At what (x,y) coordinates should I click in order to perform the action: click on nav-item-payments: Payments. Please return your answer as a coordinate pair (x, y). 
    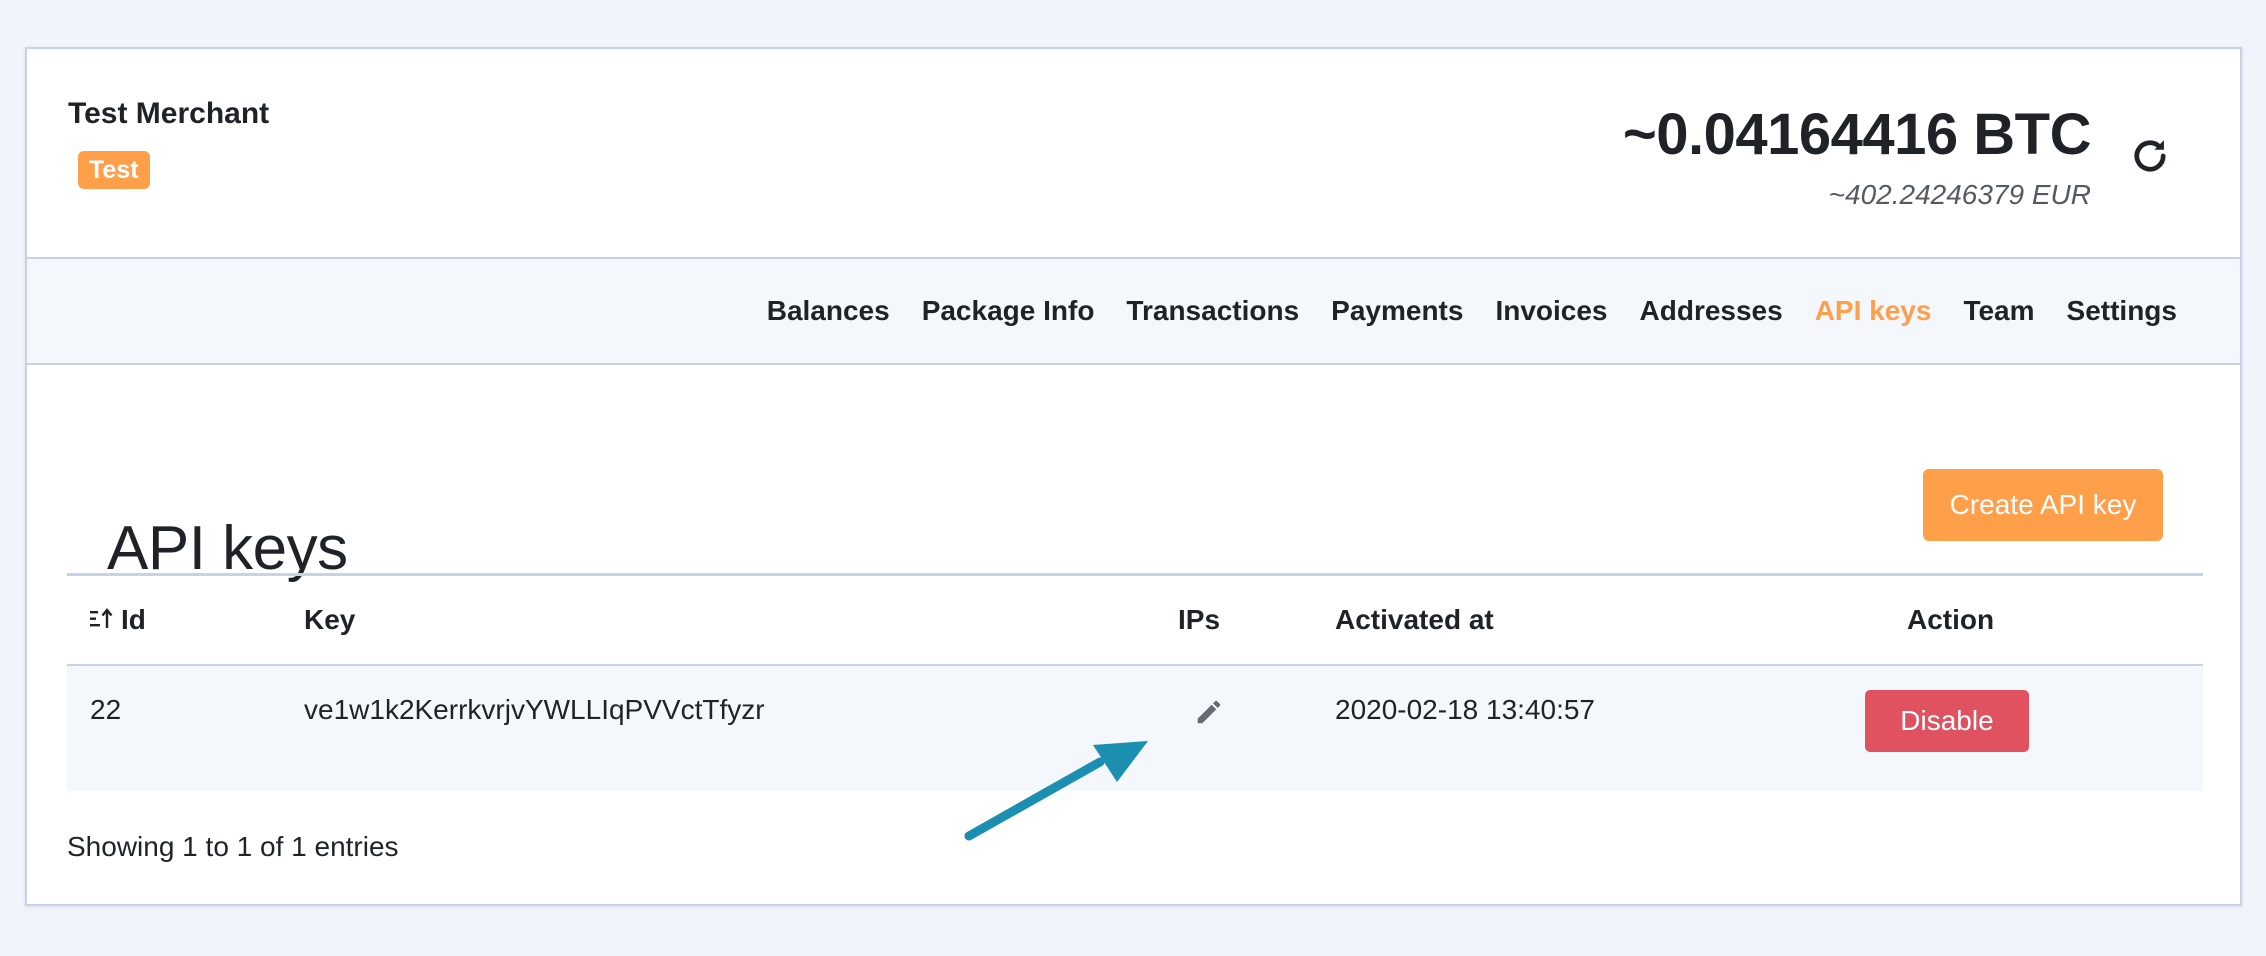
    Looking at the image, I should click on (1397, 311).